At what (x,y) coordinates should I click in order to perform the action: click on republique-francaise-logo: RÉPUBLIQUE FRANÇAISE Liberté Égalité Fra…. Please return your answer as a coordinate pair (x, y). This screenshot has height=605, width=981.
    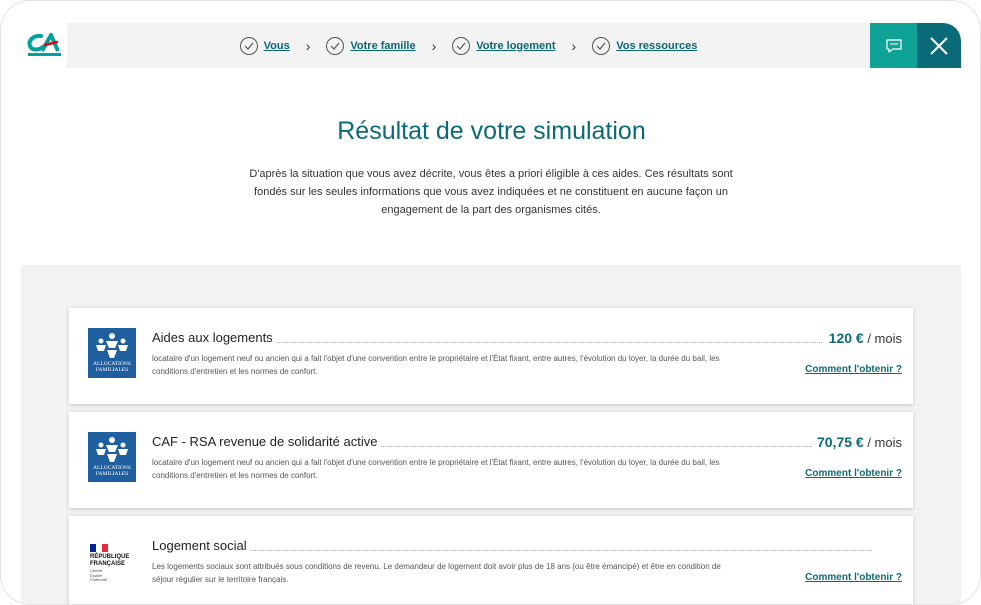
    Looking at the image, I should click on (112, 561).